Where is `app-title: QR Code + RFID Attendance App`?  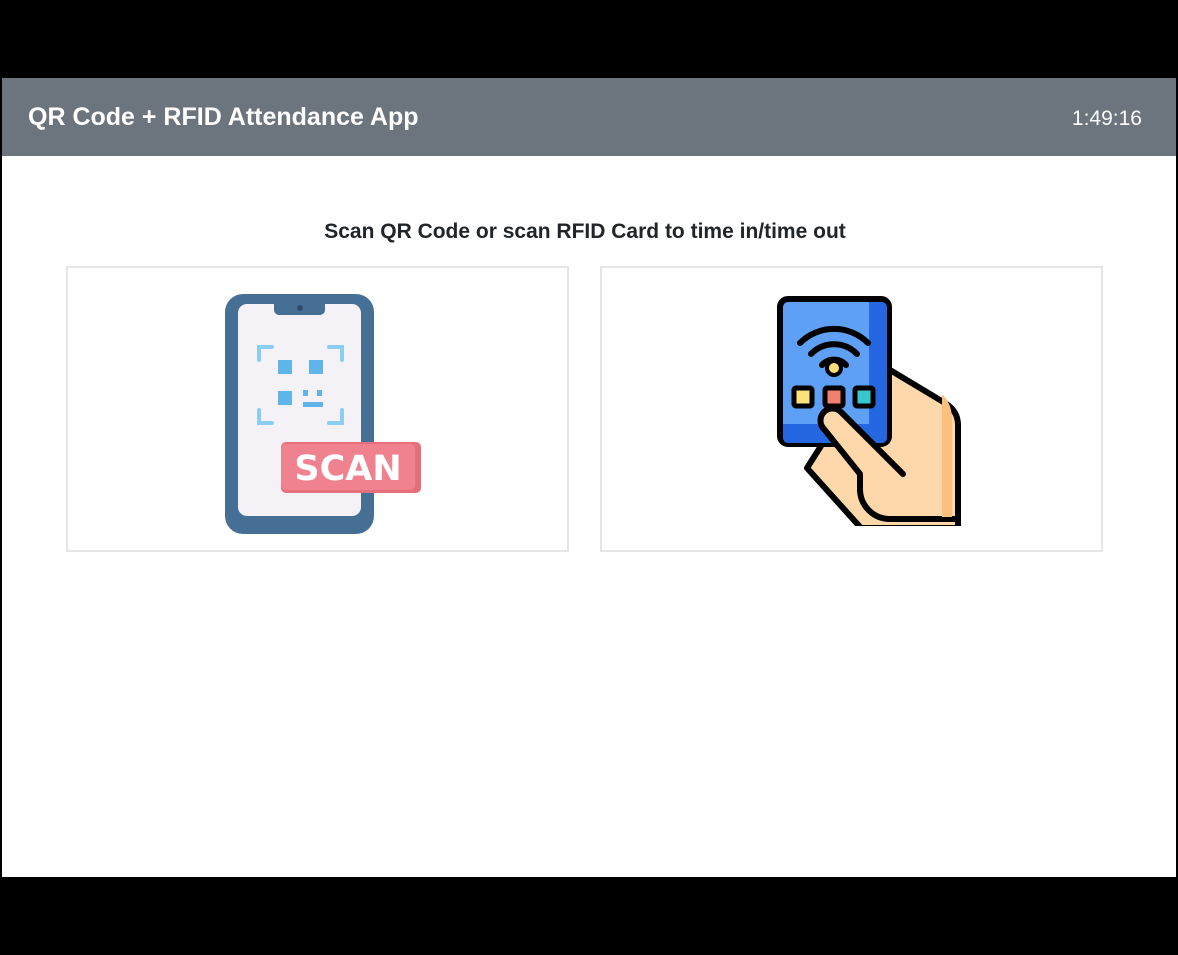 app-title: QR Code + RFID Attendance App is located at coordinates (223, 117).